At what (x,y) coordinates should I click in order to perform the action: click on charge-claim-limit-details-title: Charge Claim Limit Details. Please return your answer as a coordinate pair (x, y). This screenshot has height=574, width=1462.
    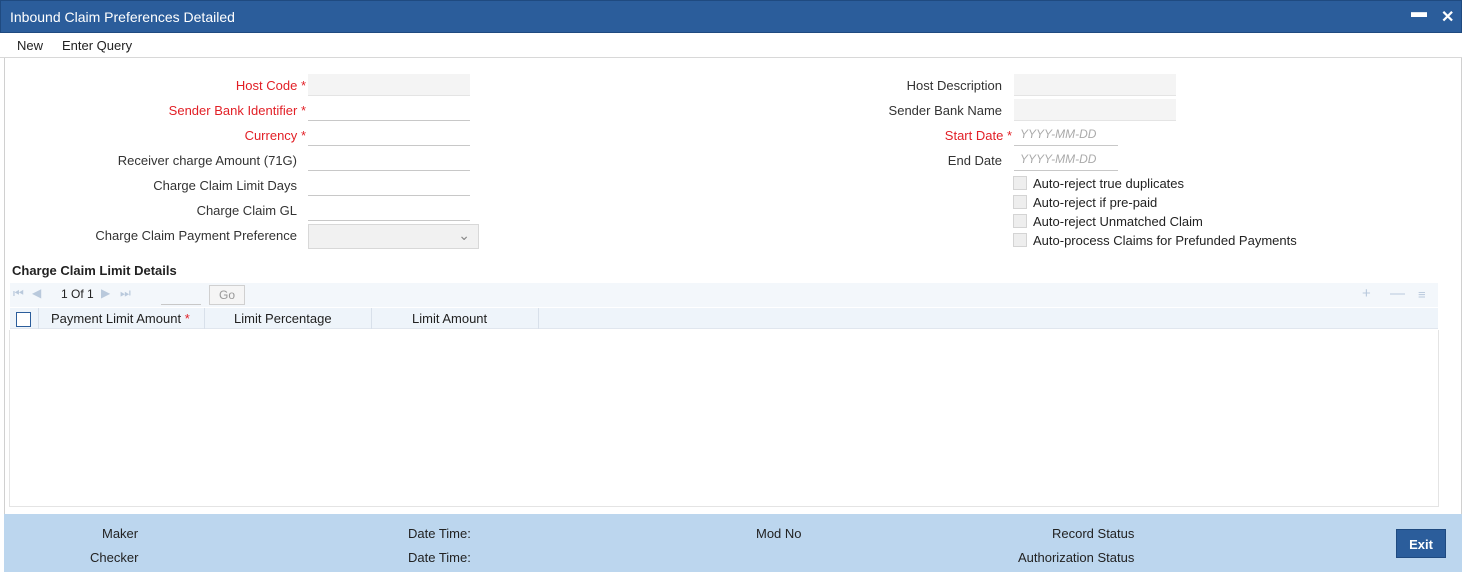
    Looking at the image, I should click on (94, 270).